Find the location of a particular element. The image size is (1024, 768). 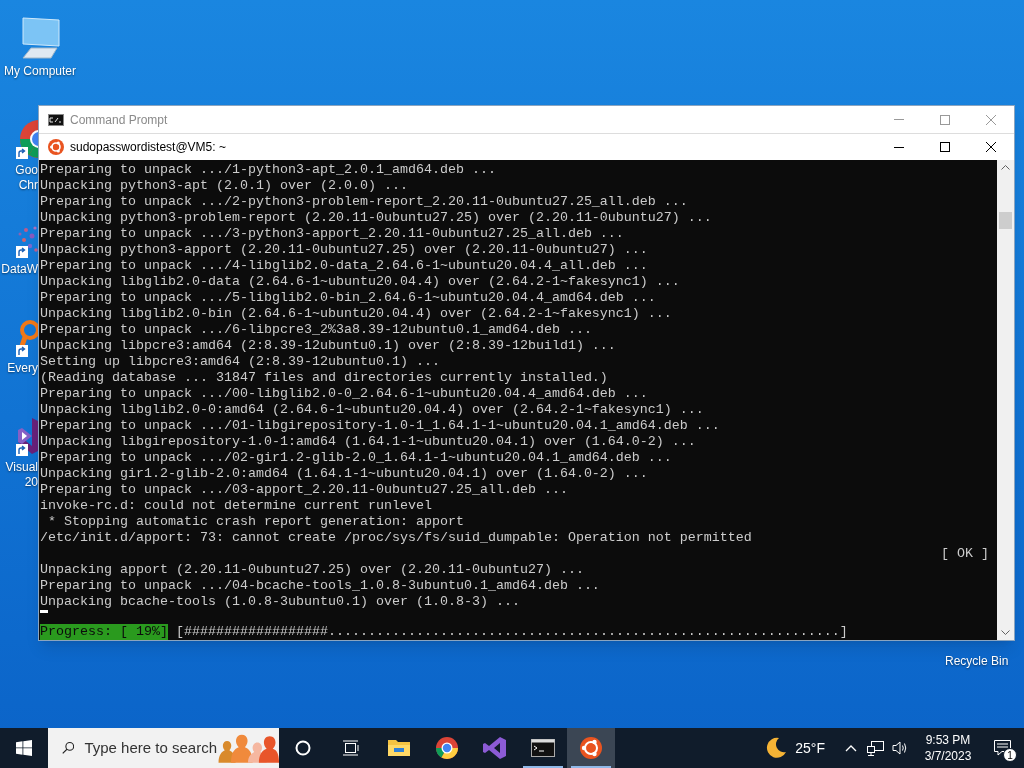

recycle-bin-label: Recycle Bin is located at coordinates (977, 661).